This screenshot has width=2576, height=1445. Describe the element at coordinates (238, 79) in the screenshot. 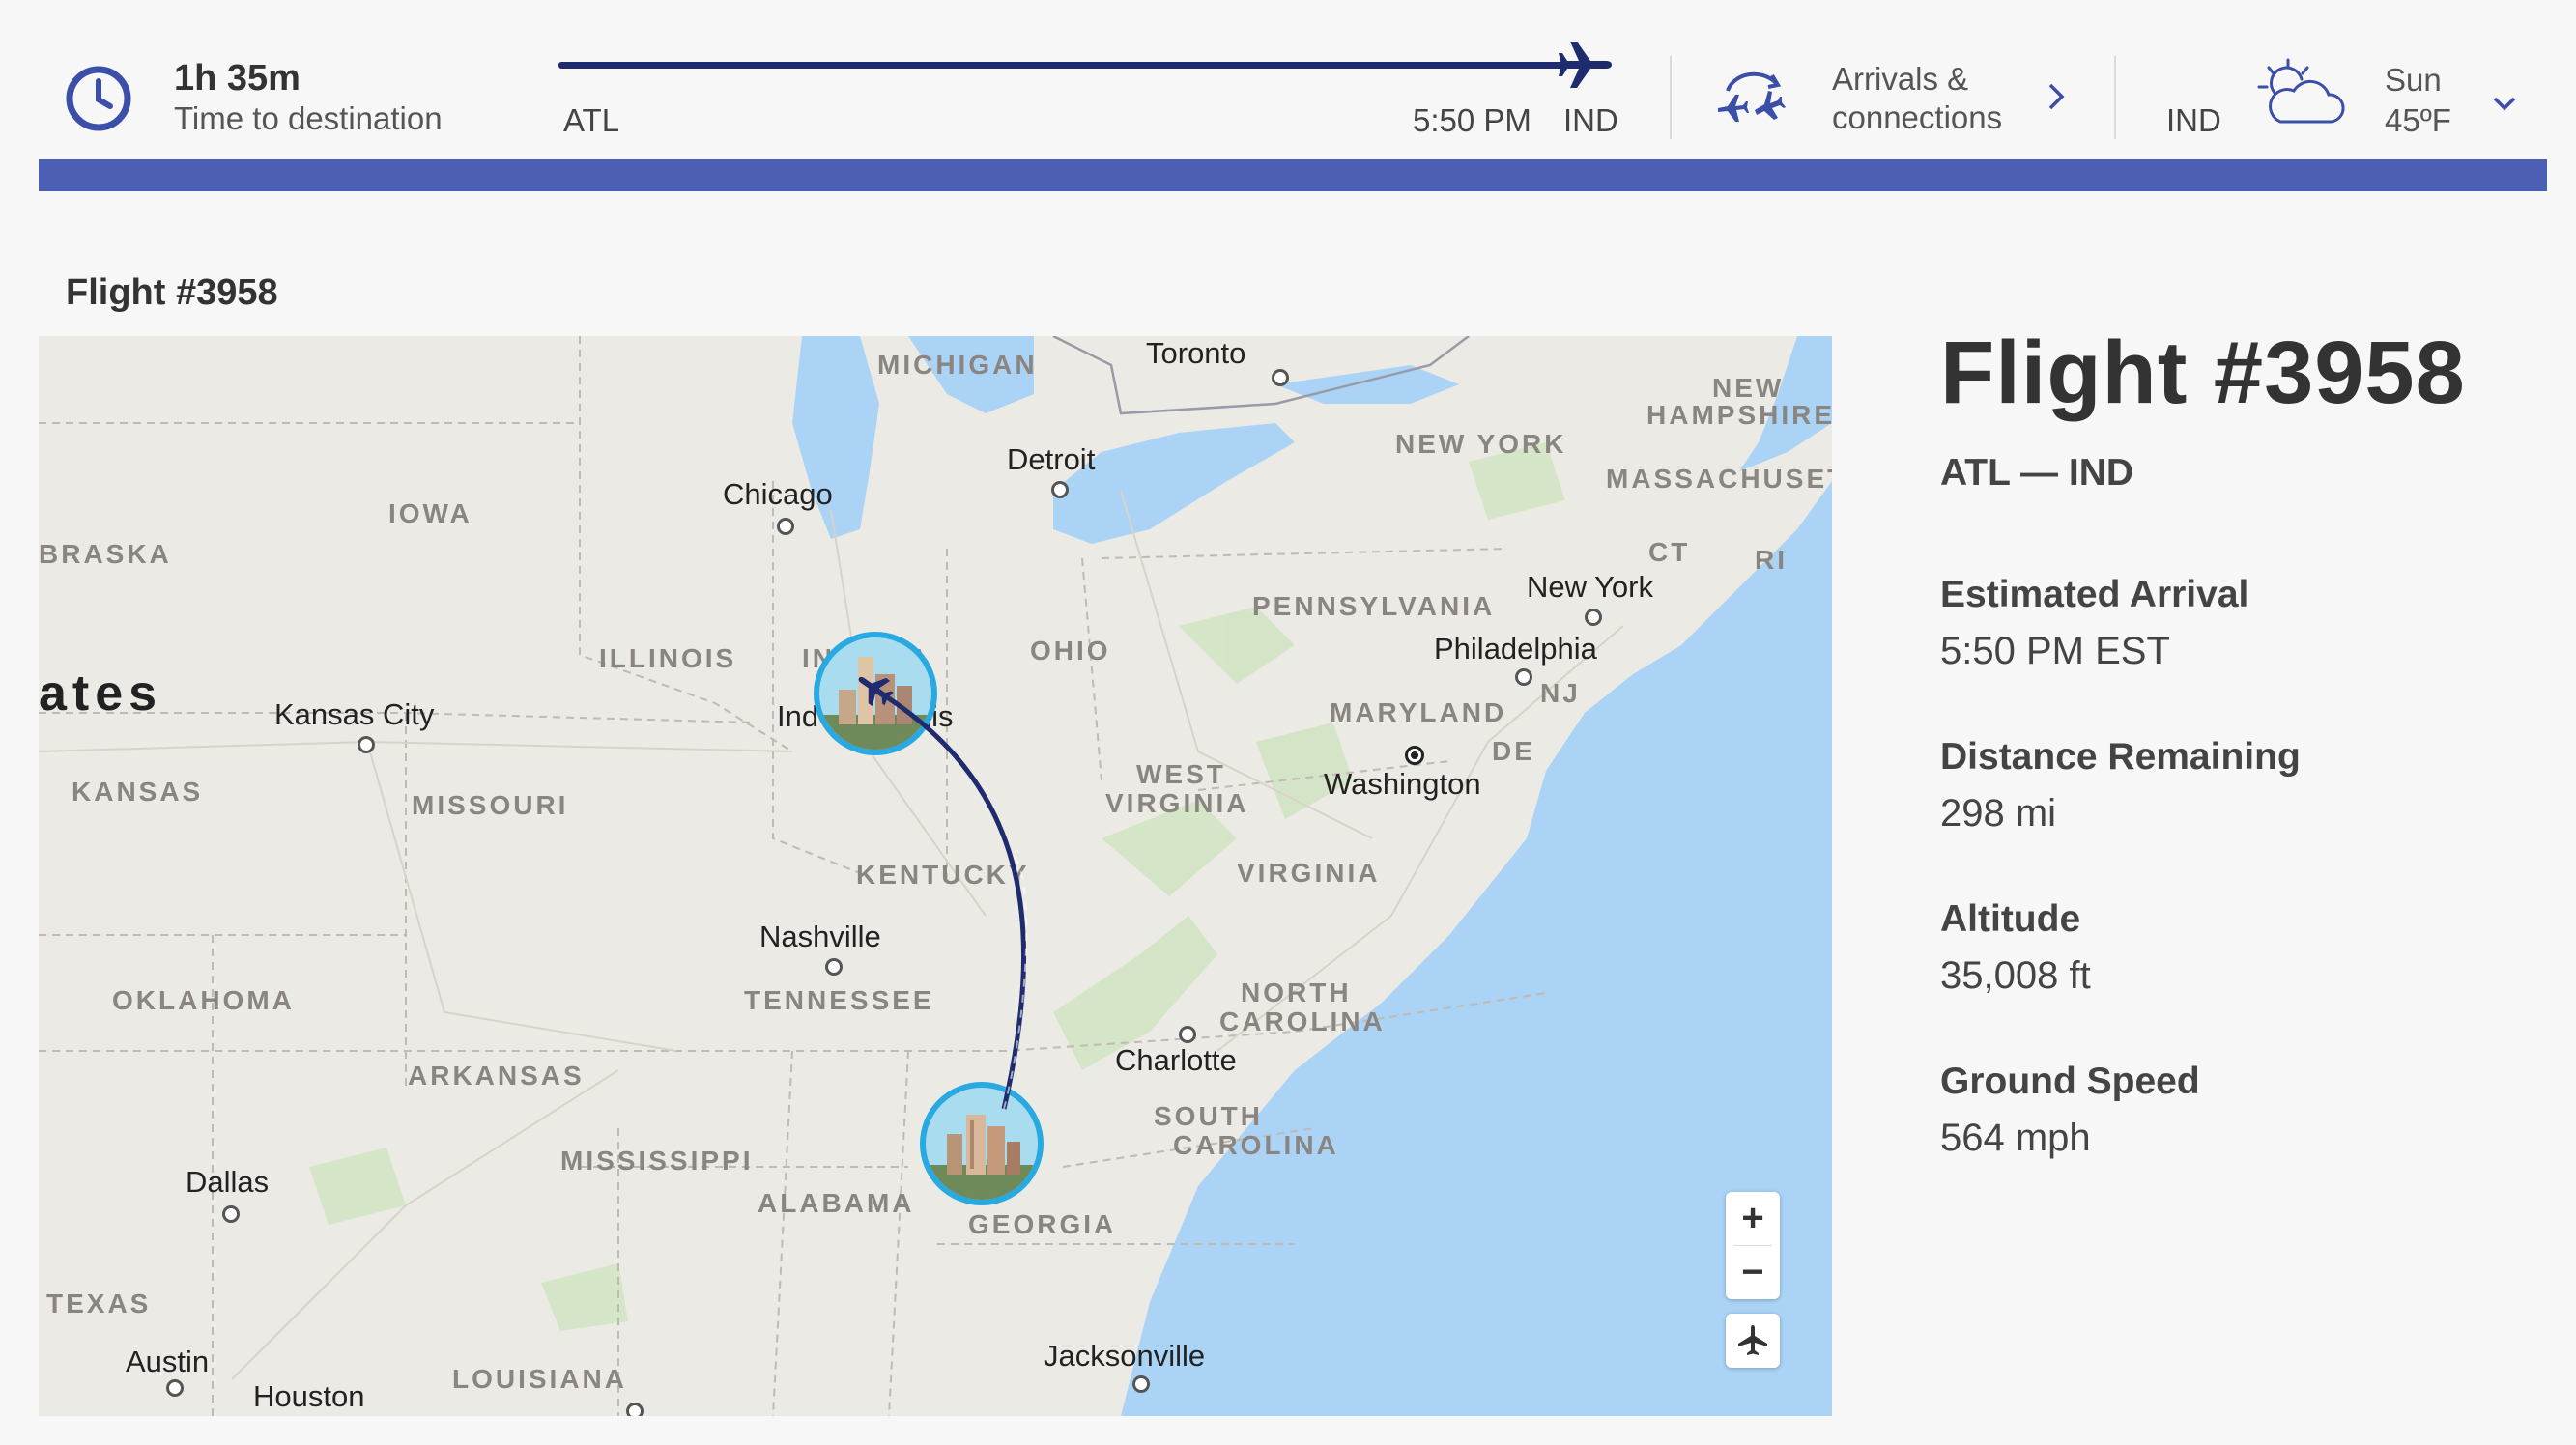

I see `time-to-destination-value: 1h 35m` at that location.